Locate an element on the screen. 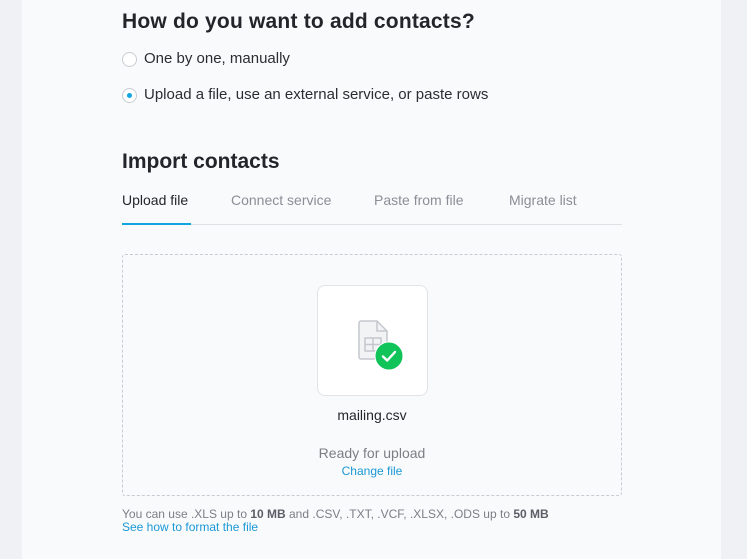  format-help-link: See how to format the file is located at coordinates (190, 527).